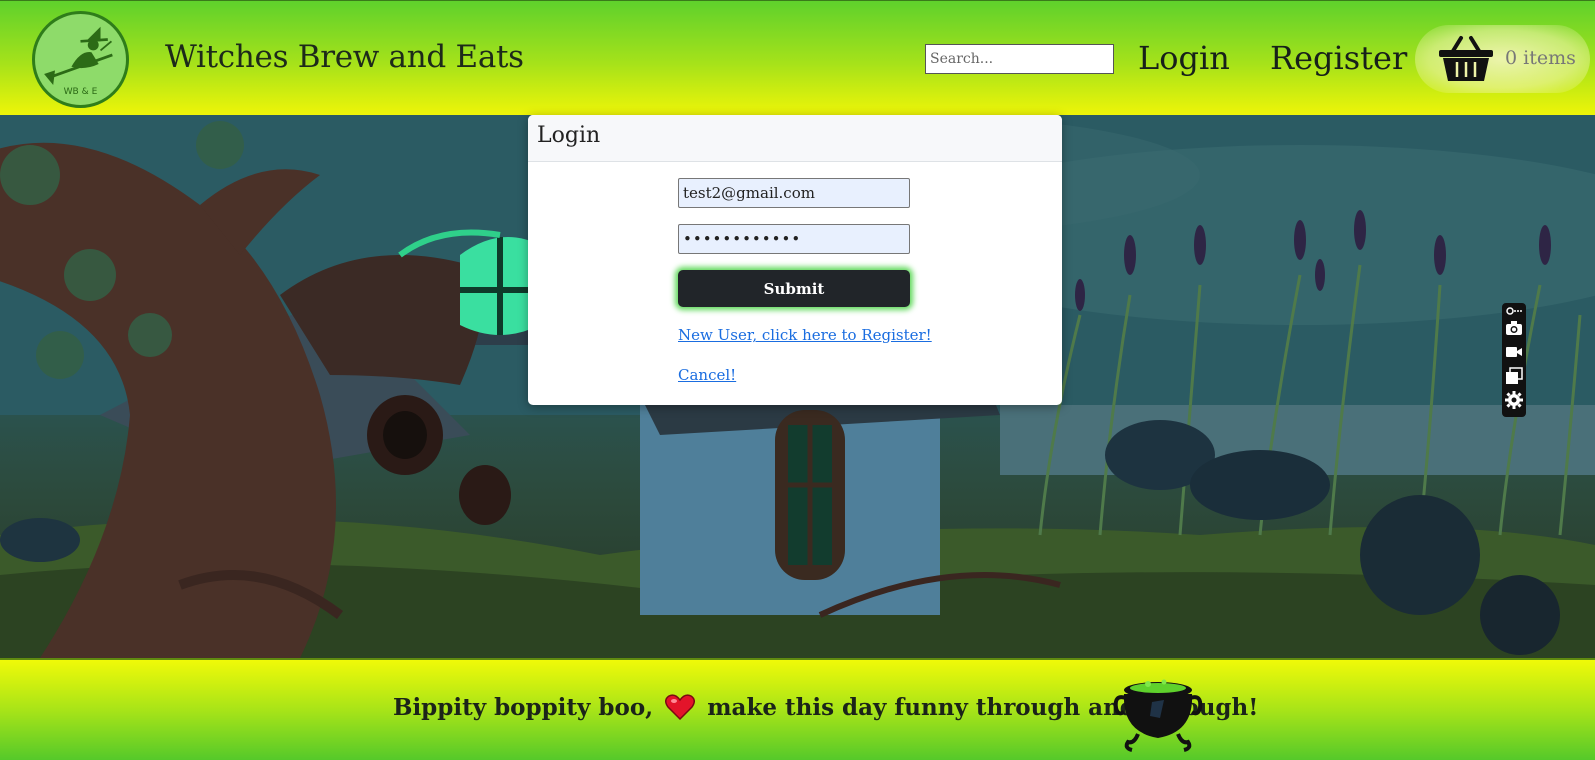 The height and width of the screenshot is (760, 1595). I want to click on modal-title: Login, so click(795, 138).